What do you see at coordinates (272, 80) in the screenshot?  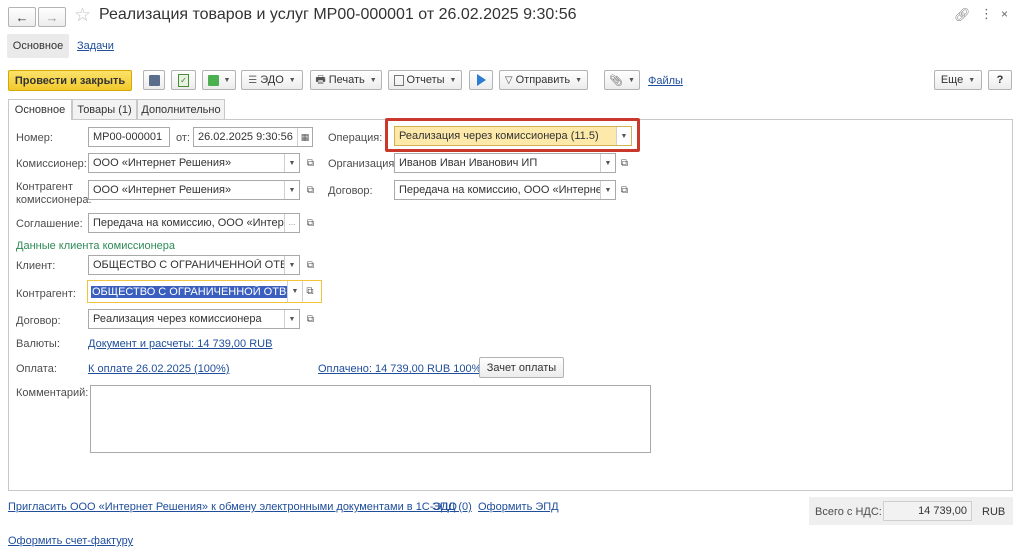 I see `edo-button: ☰ ЭДО ▼` at bounding box center [272, 80].